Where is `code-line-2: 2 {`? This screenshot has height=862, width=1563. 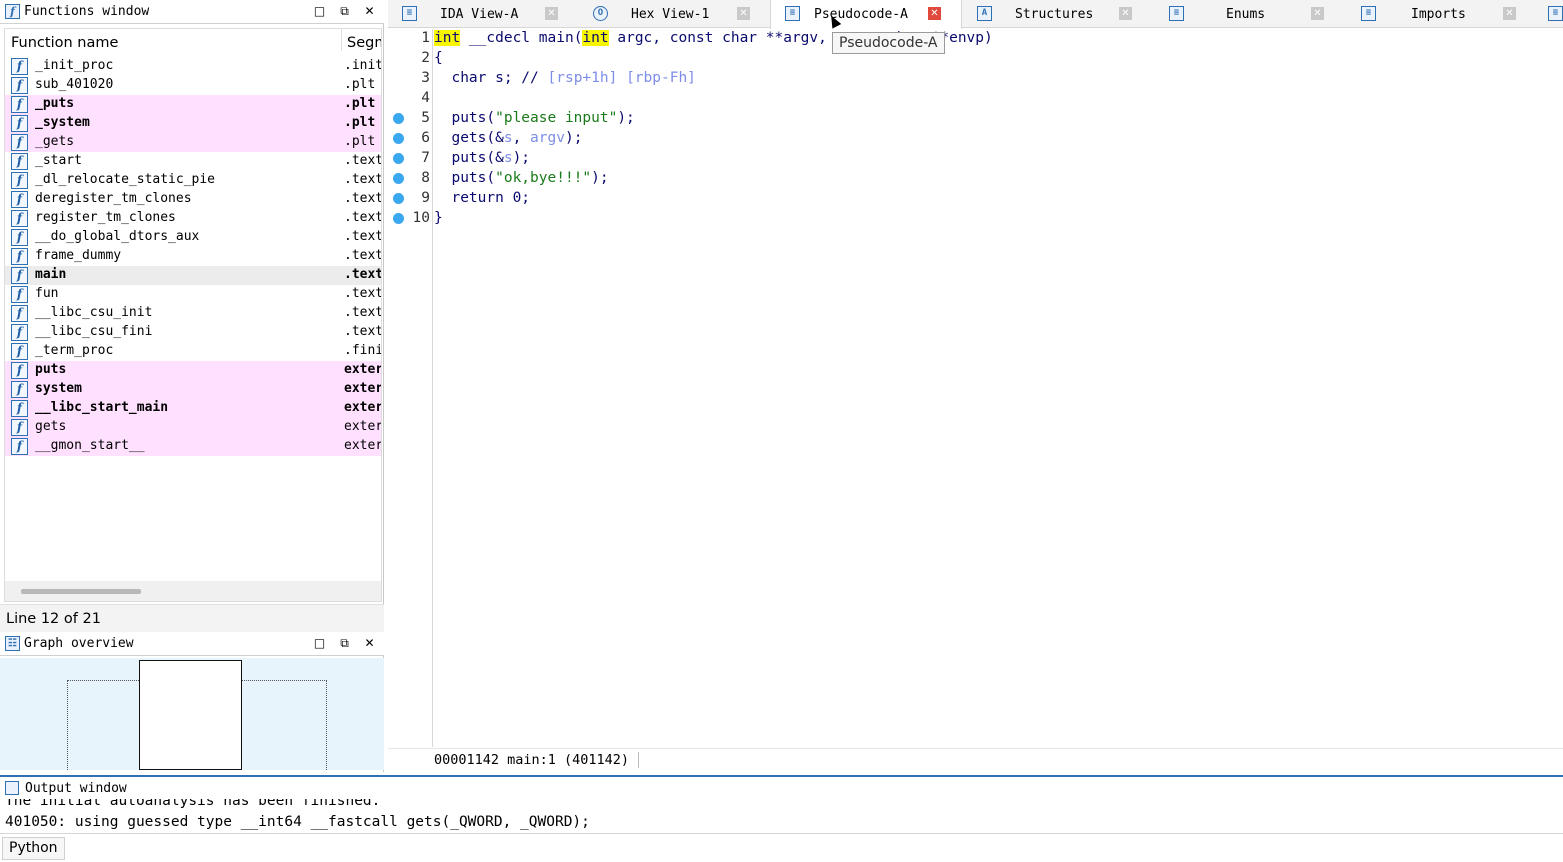 code-line-2: 2 { is located at coordinates (975, 59).